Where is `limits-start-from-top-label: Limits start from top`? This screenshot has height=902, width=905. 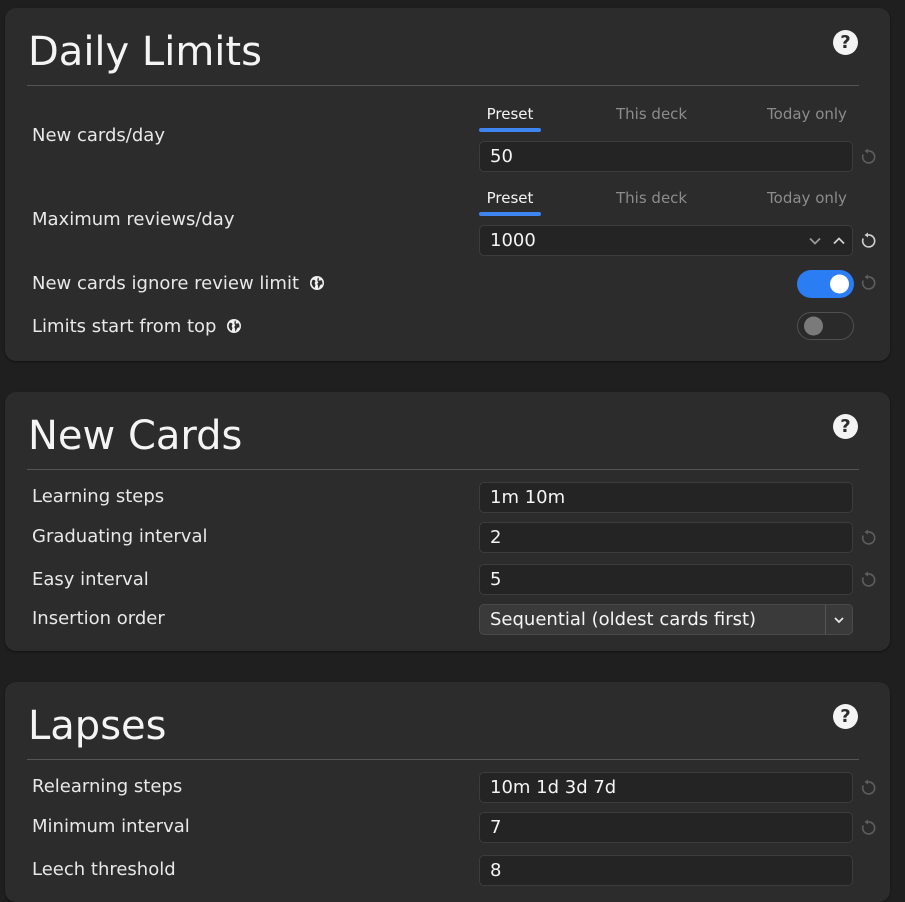
limits-start-from-top-label: Limits start from top is located at coordinates (137, 326).